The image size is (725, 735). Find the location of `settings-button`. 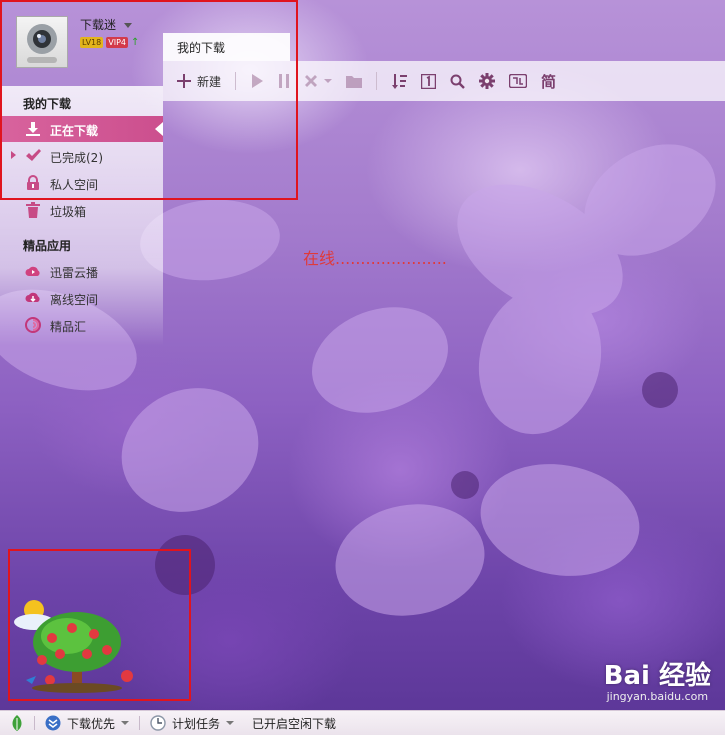

settings-button is located at coordinates (487, 81).